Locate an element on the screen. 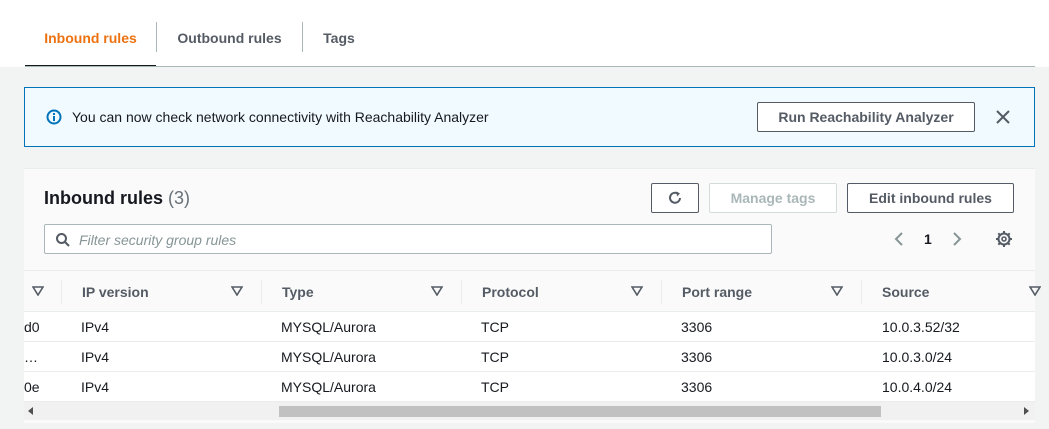  rule-count: (3) is located at coordinates (179, 198).